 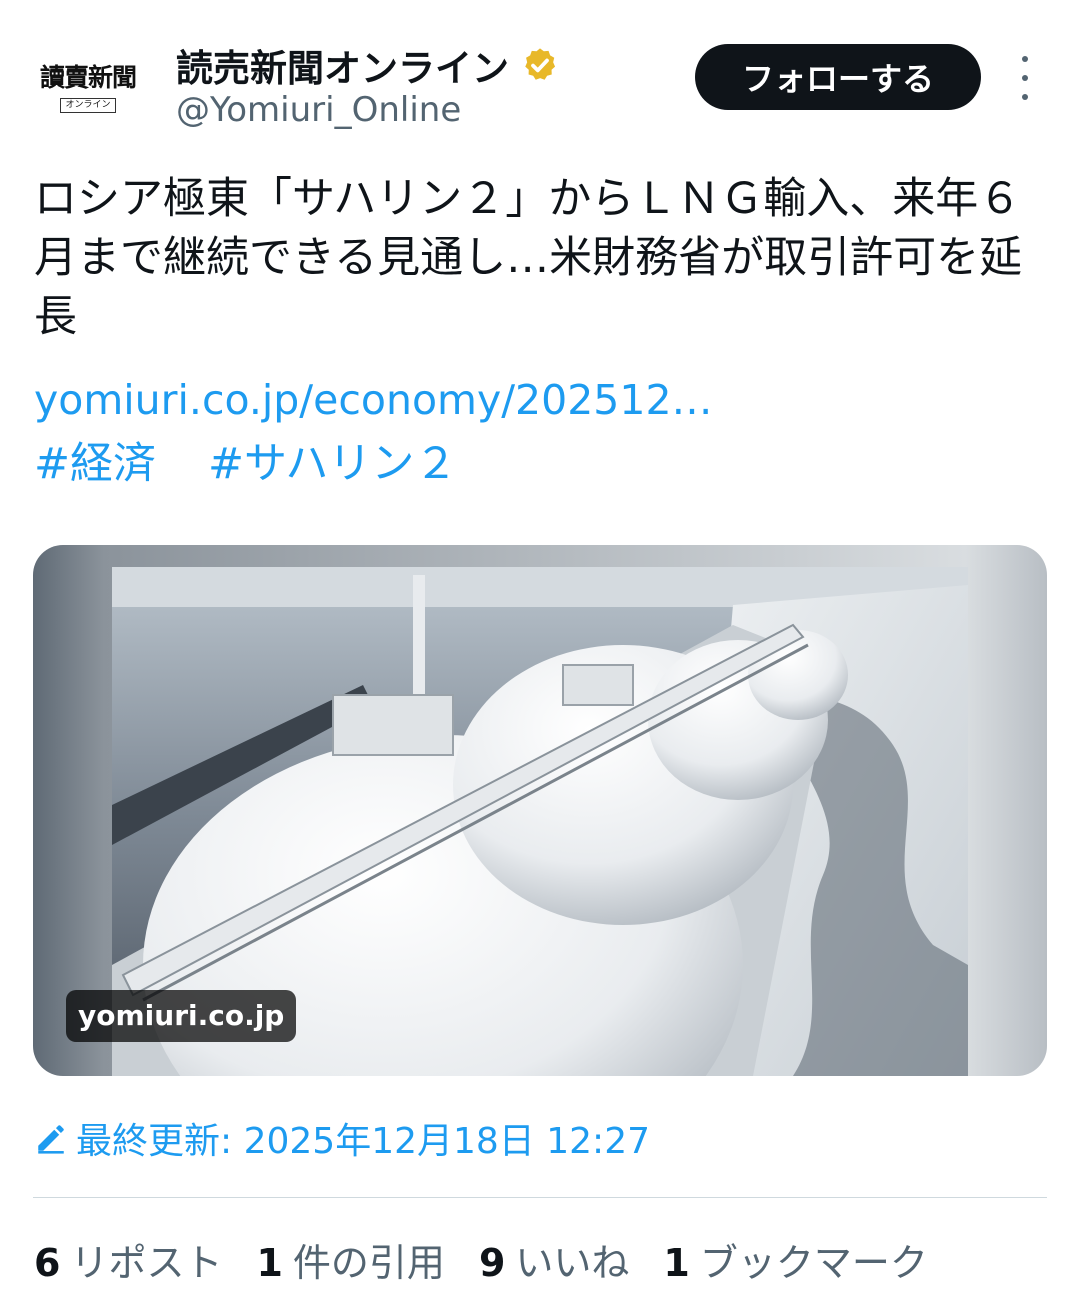 I want to click on hashtag-list: #経済 #サハリン２, so click(x=245, y=464).